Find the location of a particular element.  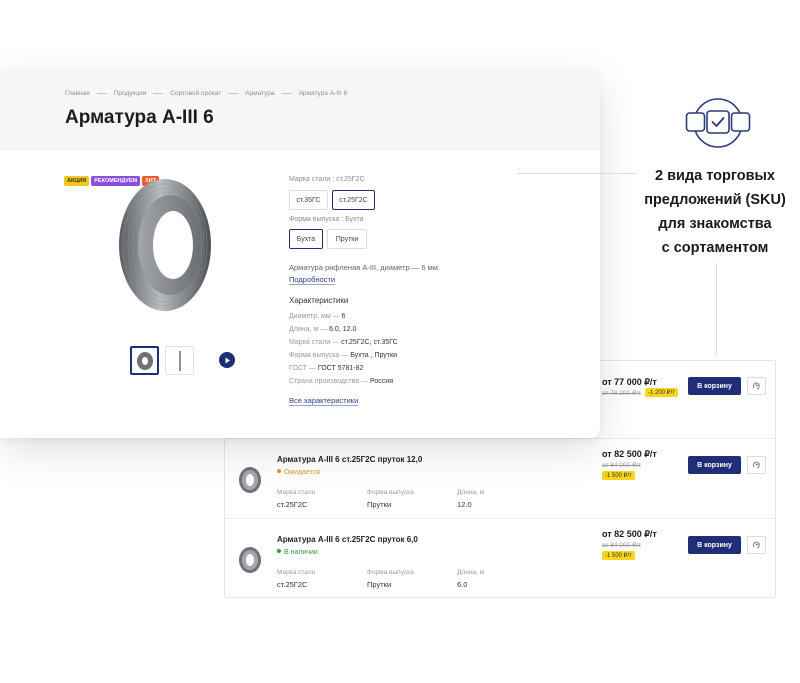

characteristic-value: 6 is located at coordinates (343, 316).